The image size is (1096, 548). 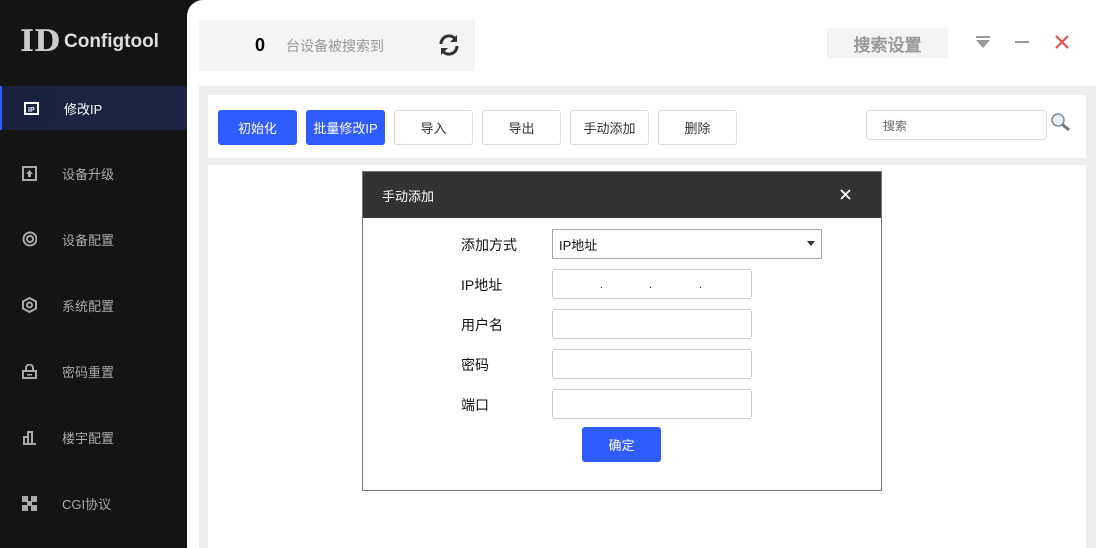 What do you see at coordinates (88, 438) in the screenshot?
I see `sidebar-item-label: 楼宇配置` at bounding box center [88, 438].